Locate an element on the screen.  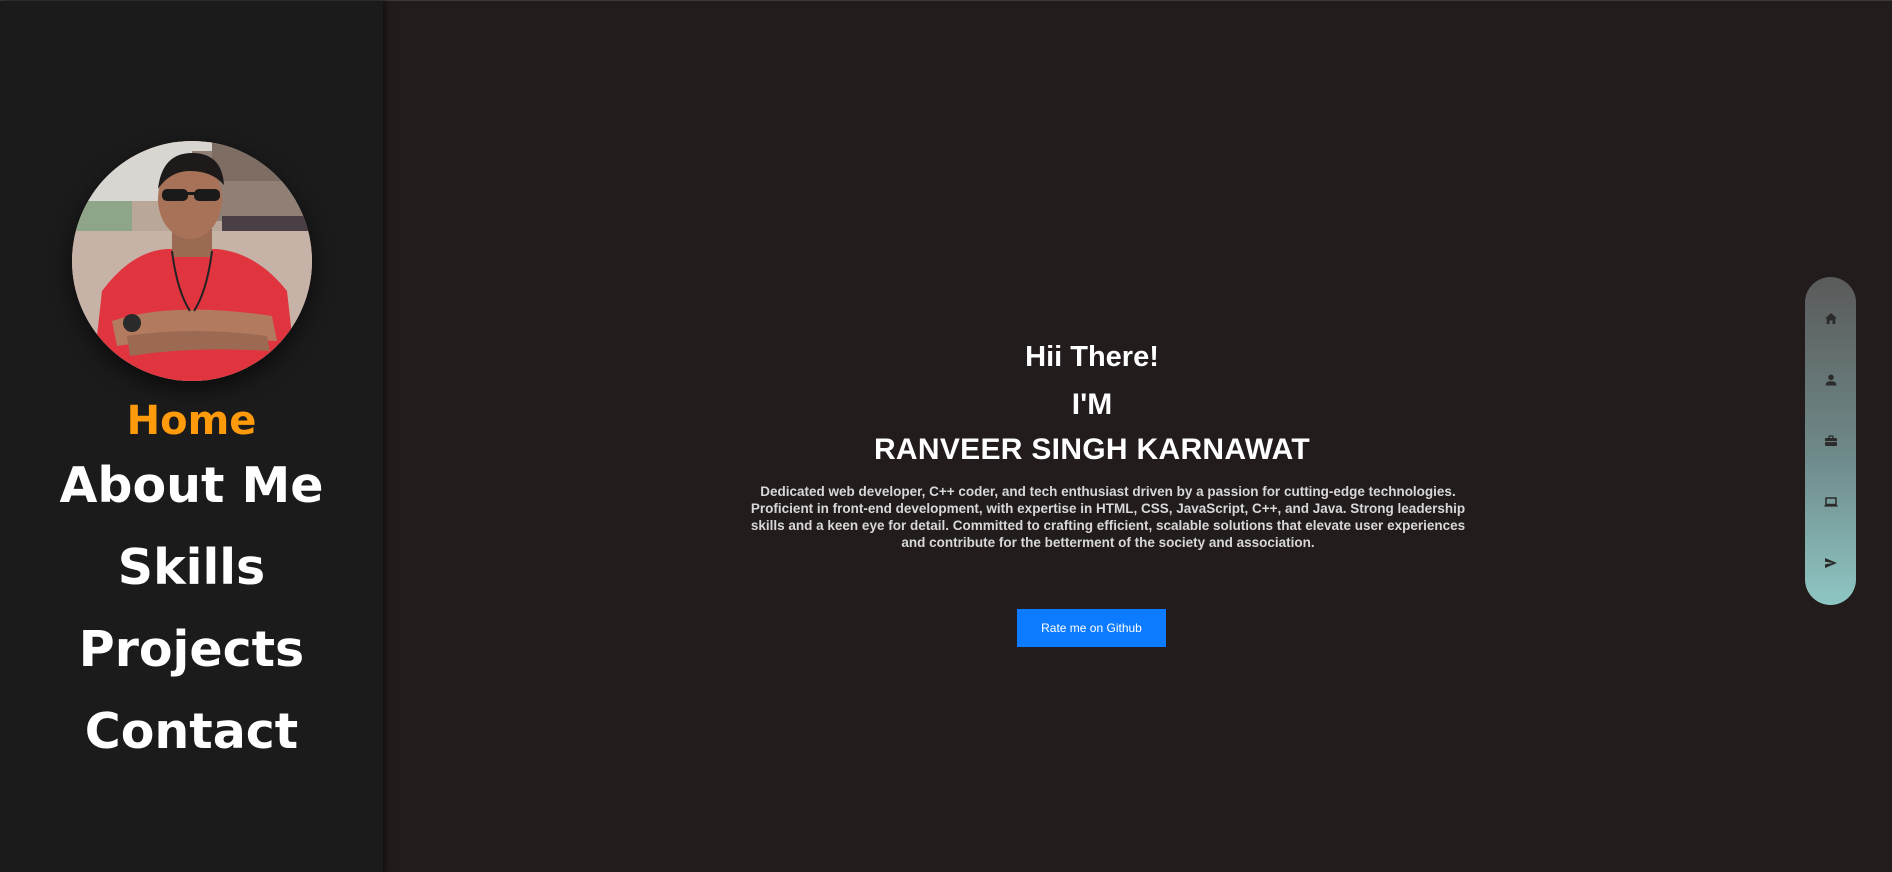
sidebar-nav: Home About Me Skills Projects Contact is located at coordinates (191, 584).